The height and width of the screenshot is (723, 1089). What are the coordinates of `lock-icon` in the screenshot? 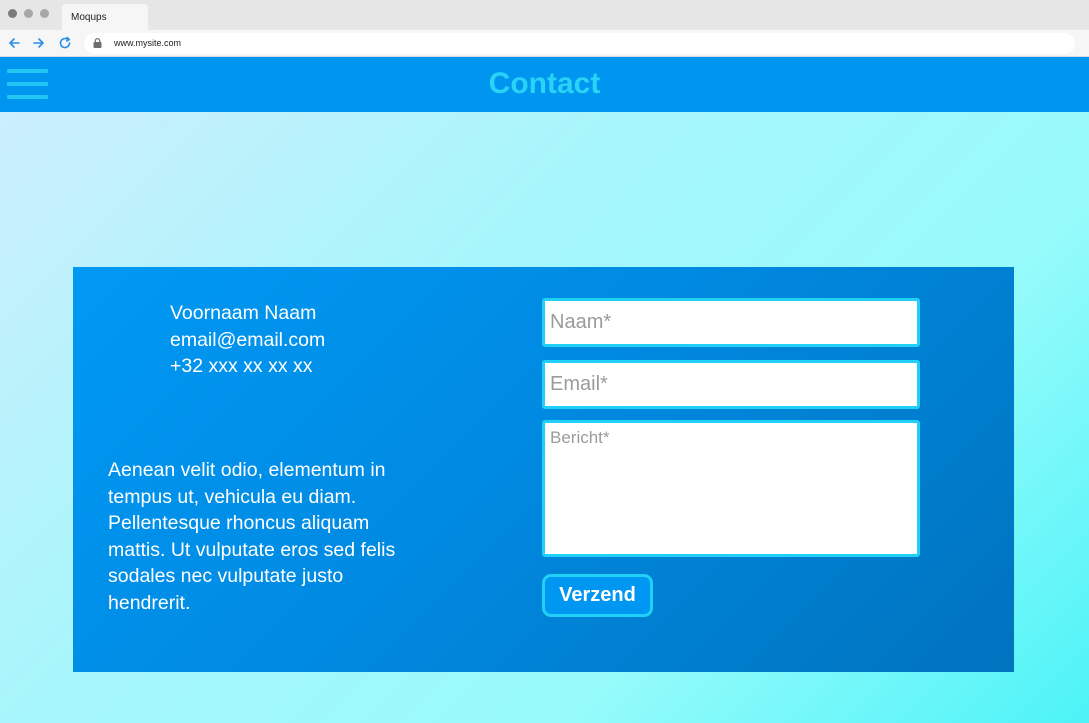 It's located at (97, 43).